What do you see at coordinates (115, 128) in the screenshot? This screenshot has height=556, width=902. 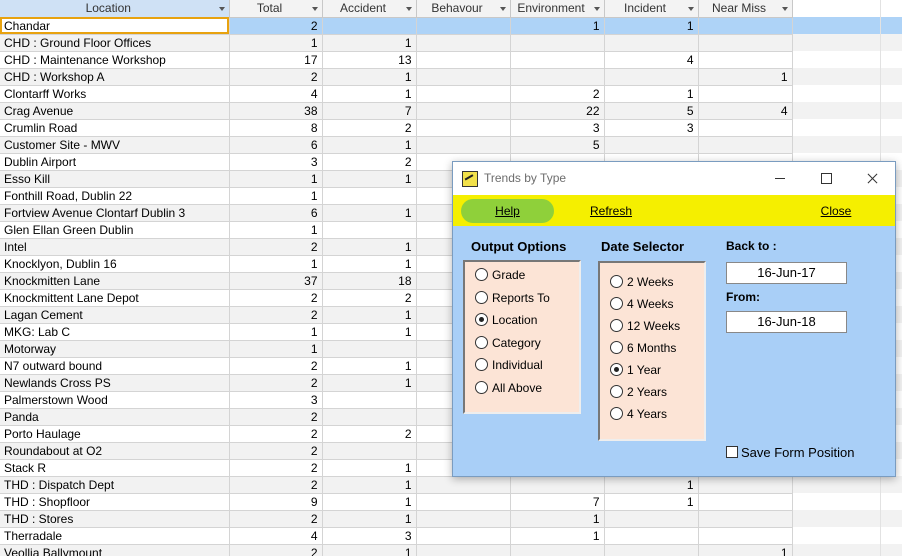 I see `location-cell: Crumlin Road` at bounding box center [115, 128].